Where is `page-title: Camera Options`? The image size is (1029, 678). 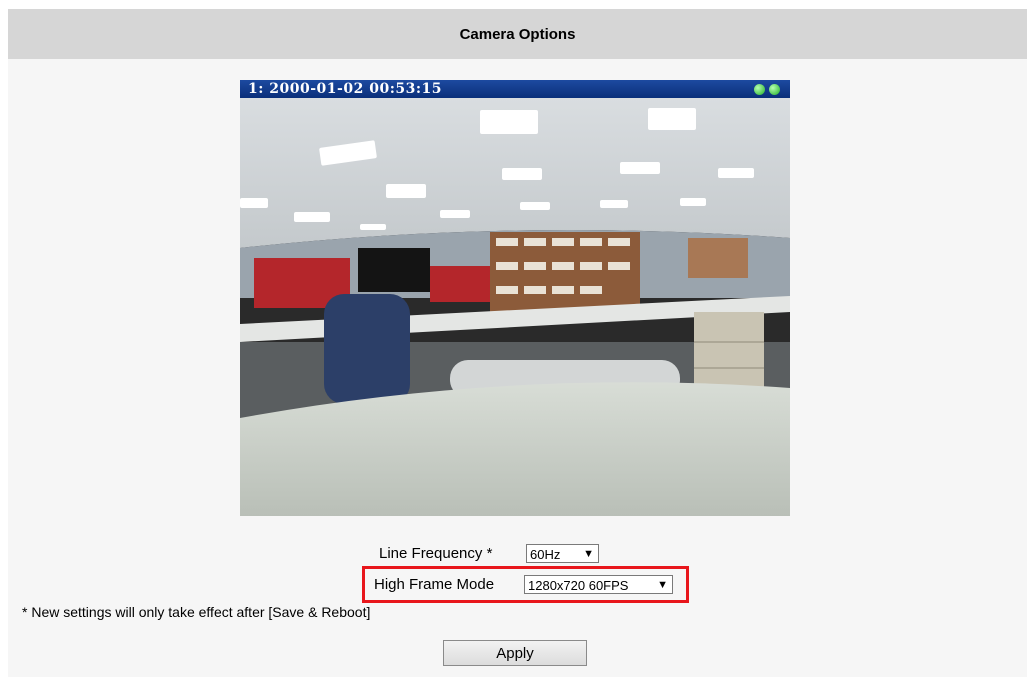 page-title: Camera Options is located at coordinates (517, 34).